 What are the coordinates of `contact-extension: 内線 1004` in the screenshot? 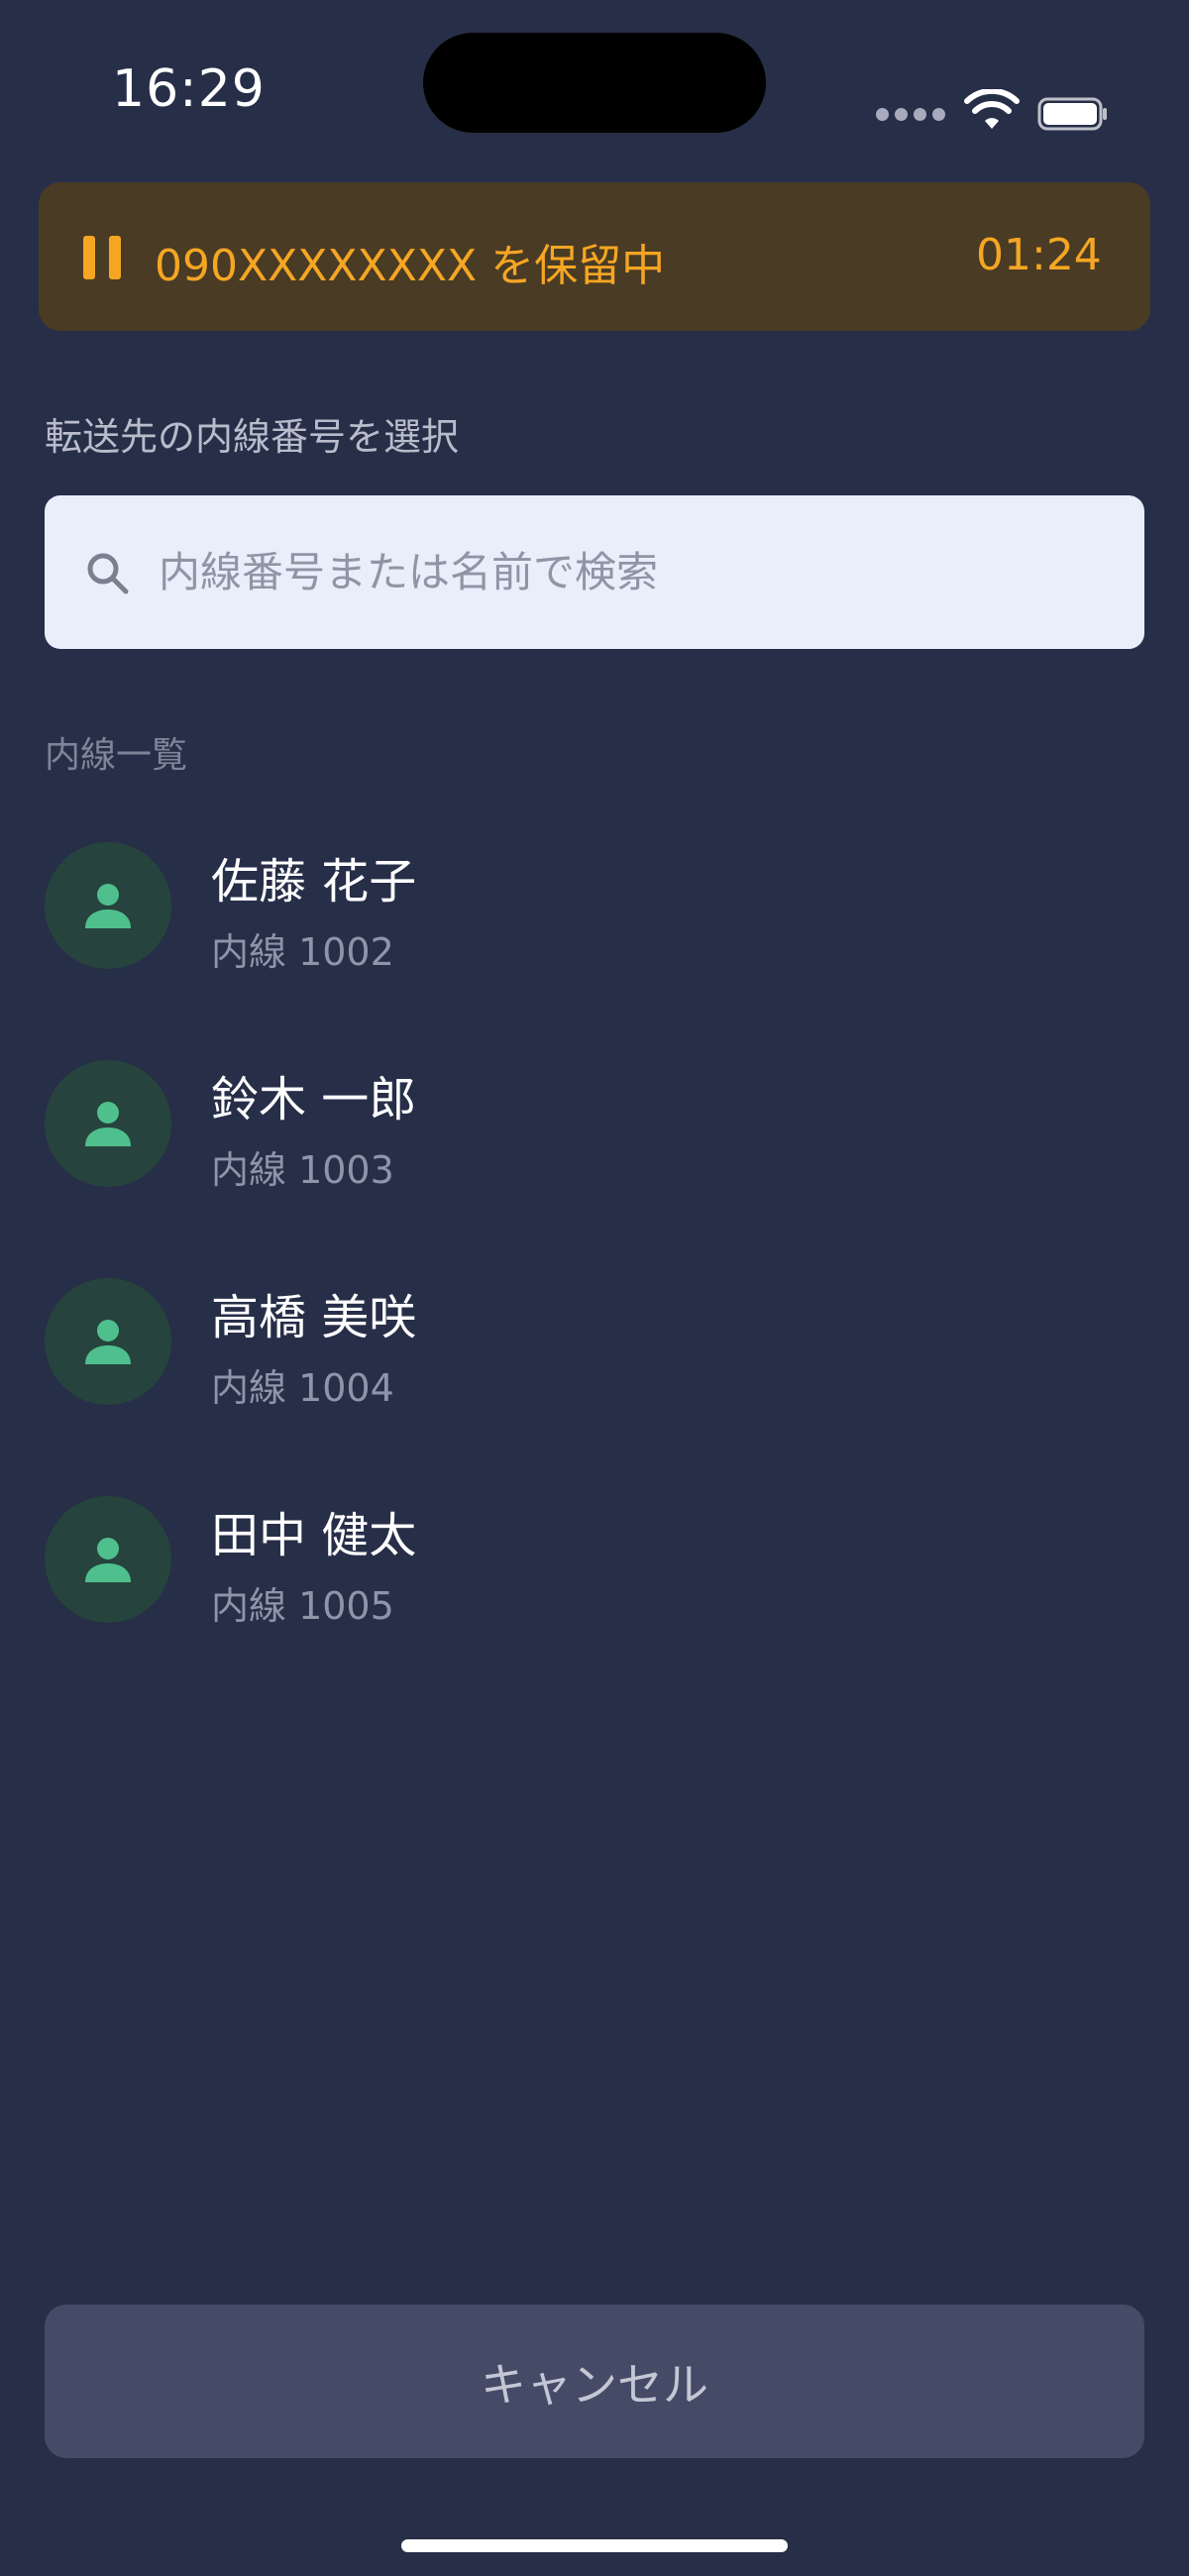 It's located at (302, 1388).